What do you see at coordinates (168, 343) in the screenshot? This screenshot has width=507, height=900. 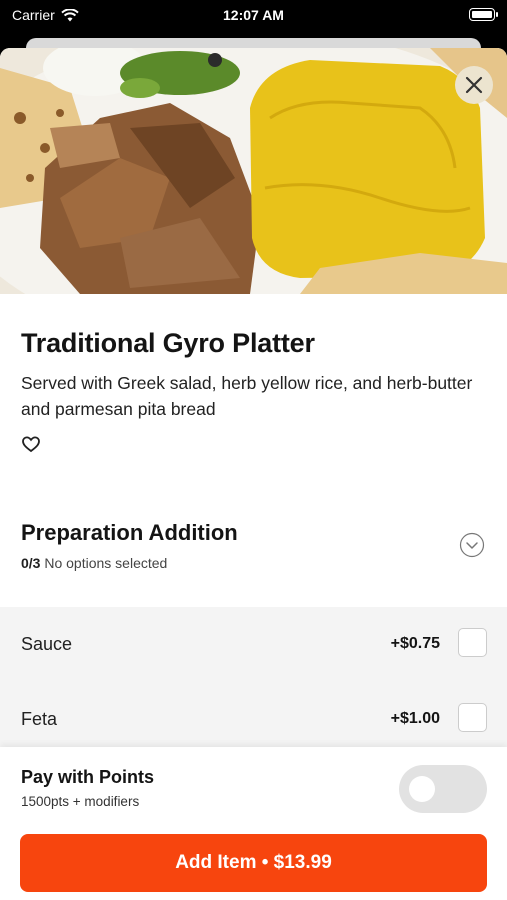 I see `item-title: Traditional Gyro Platter` at bounding box center [168, 343].